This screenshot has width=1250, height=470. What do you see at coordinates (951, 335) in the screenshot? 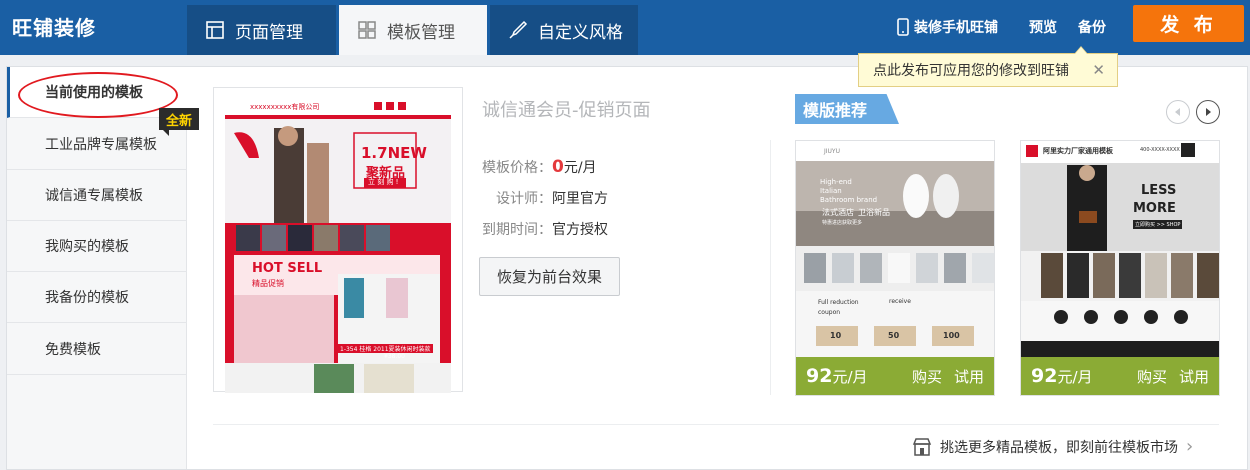
I see `card-1-coupon-3: 100` at bounding box center [951, 335].